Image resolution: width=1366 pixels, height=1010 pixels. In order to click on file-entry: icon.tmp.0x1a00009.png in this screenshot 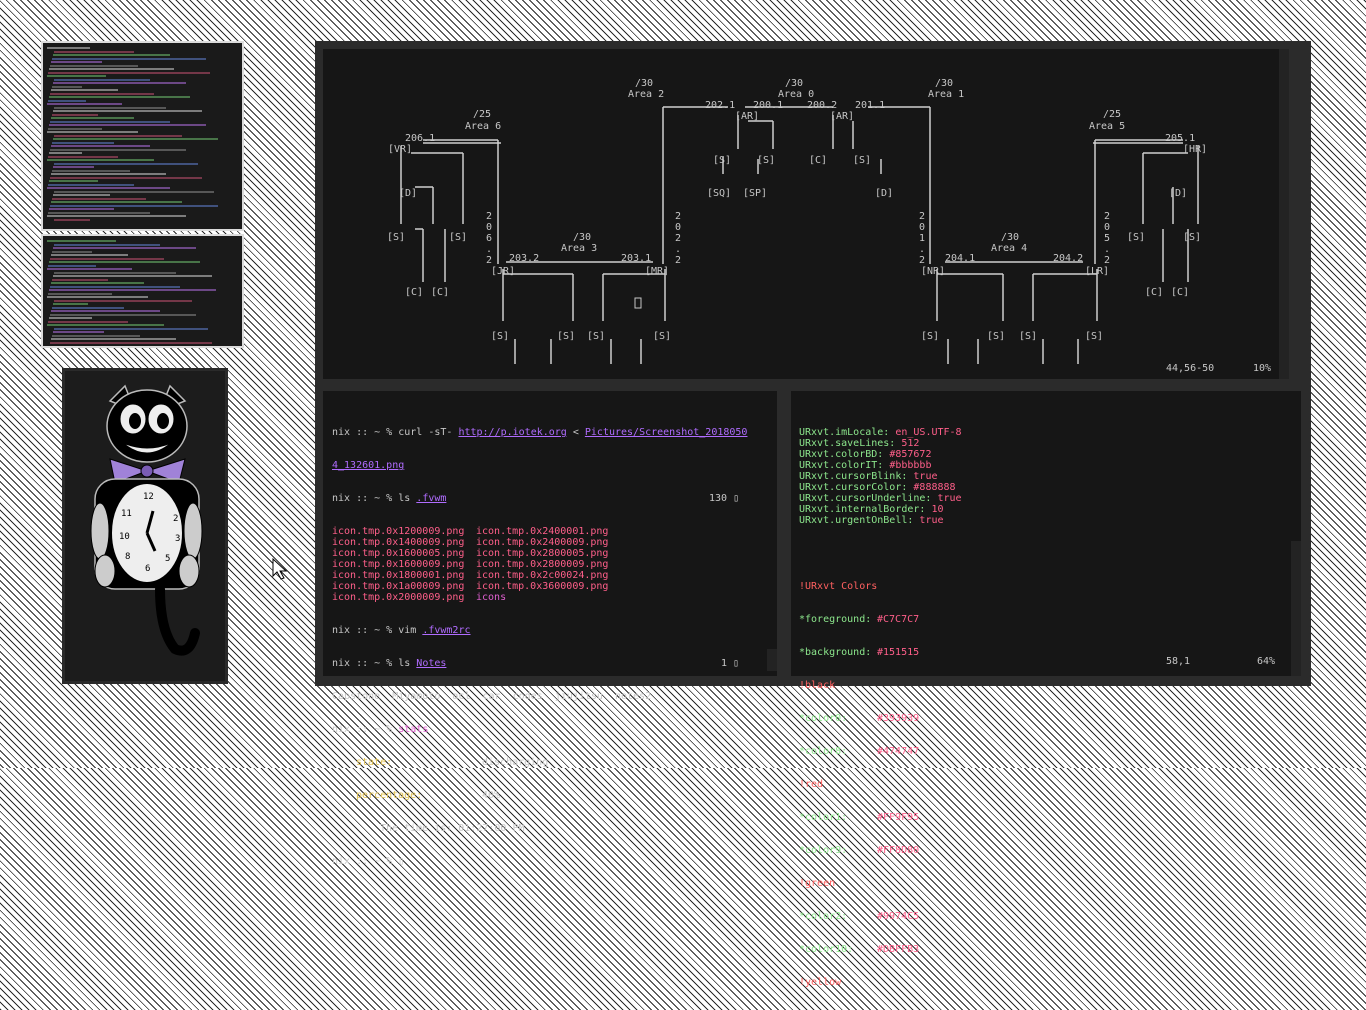, I will do `click(404, 586)`.